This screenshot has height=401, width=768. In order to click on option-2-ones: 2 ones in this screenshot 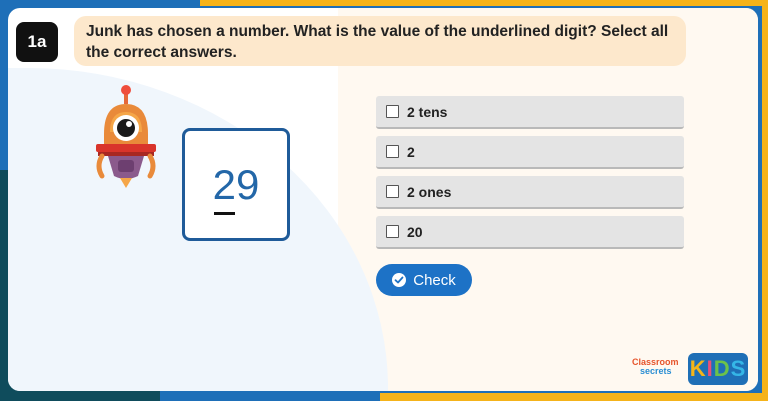, I will do `click(530, 192)`.